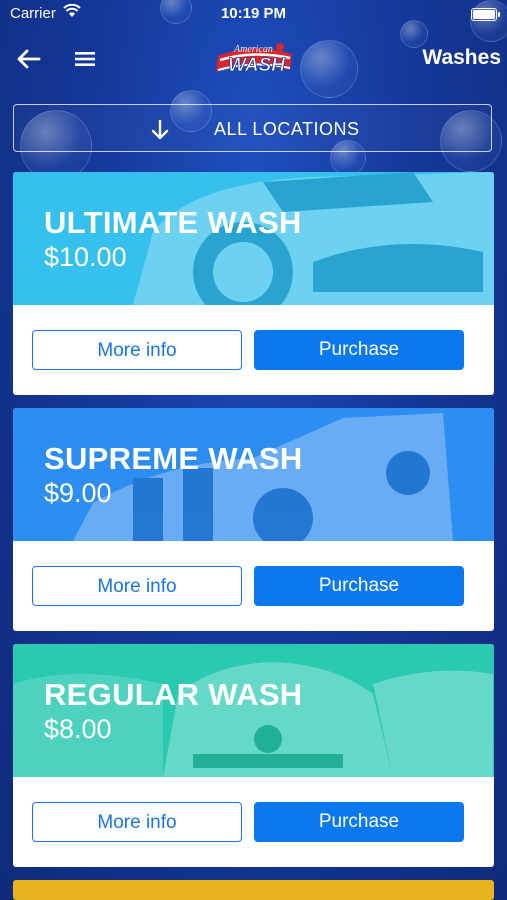 The height and width of the screenshot is (900, 507). What do you see at coordinates (160, 129) in the screenshot?
I see `arrow-down-icon` at bounding box center [160, 129].